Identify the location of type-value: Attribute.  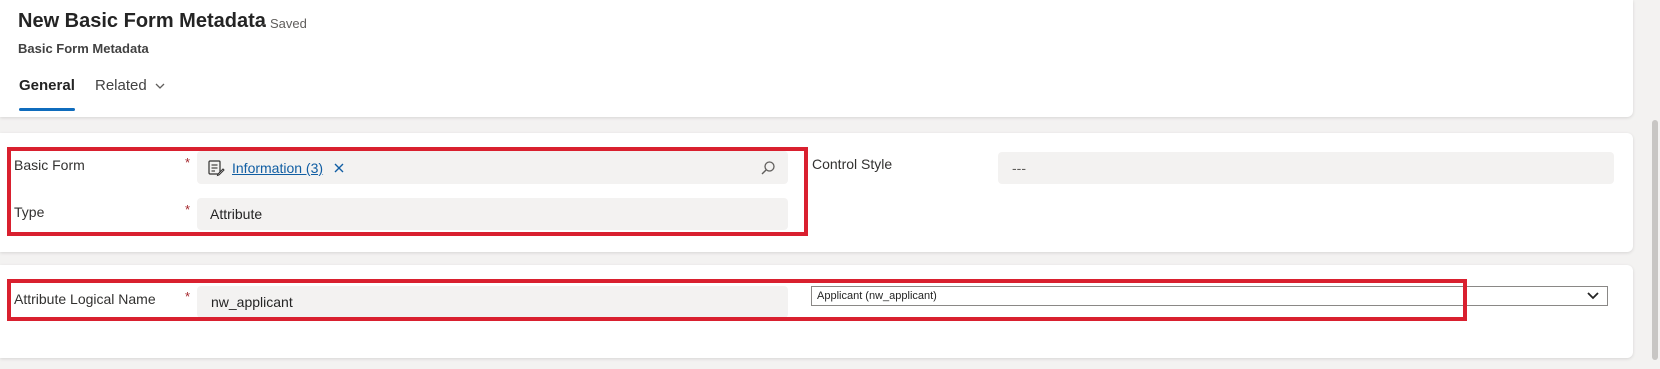
(236, 214).